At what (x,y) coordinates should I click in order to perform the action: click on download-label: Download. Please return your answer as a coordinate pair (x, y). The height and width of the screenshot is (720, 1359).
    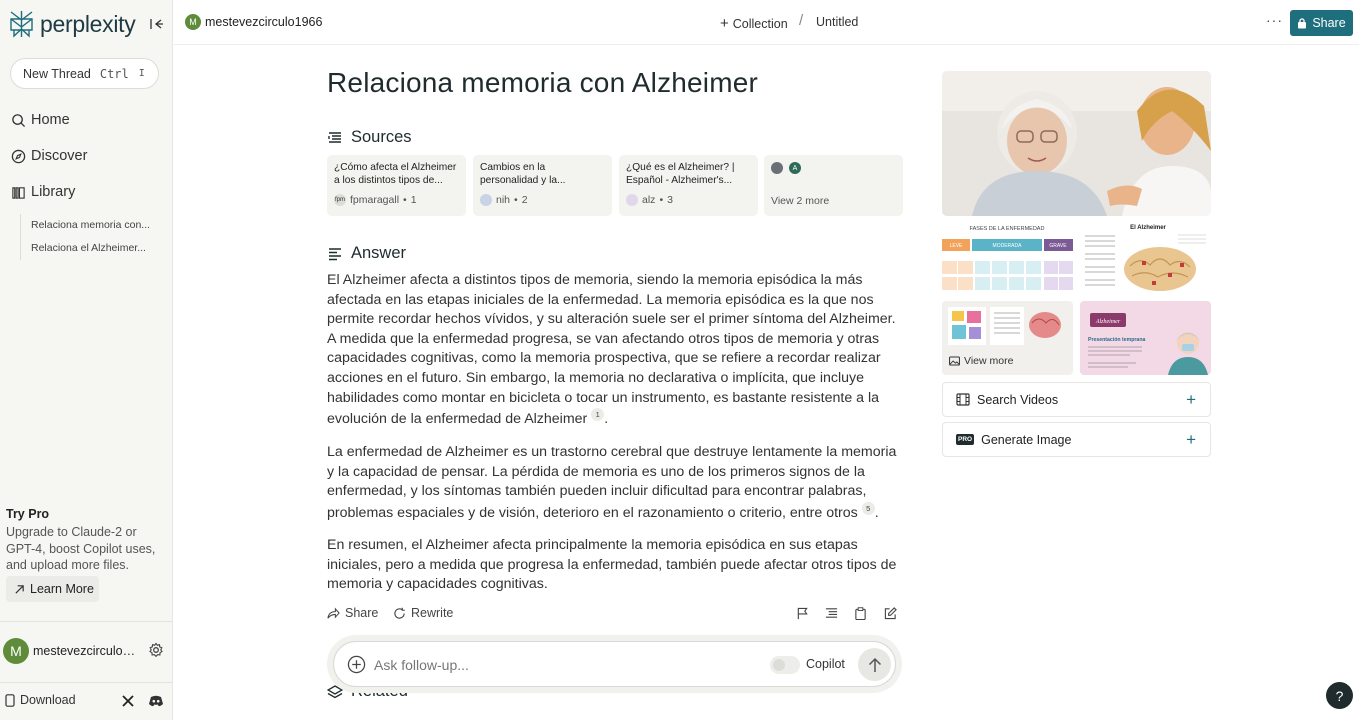
    Looking at the image, I should click on (48, 700).